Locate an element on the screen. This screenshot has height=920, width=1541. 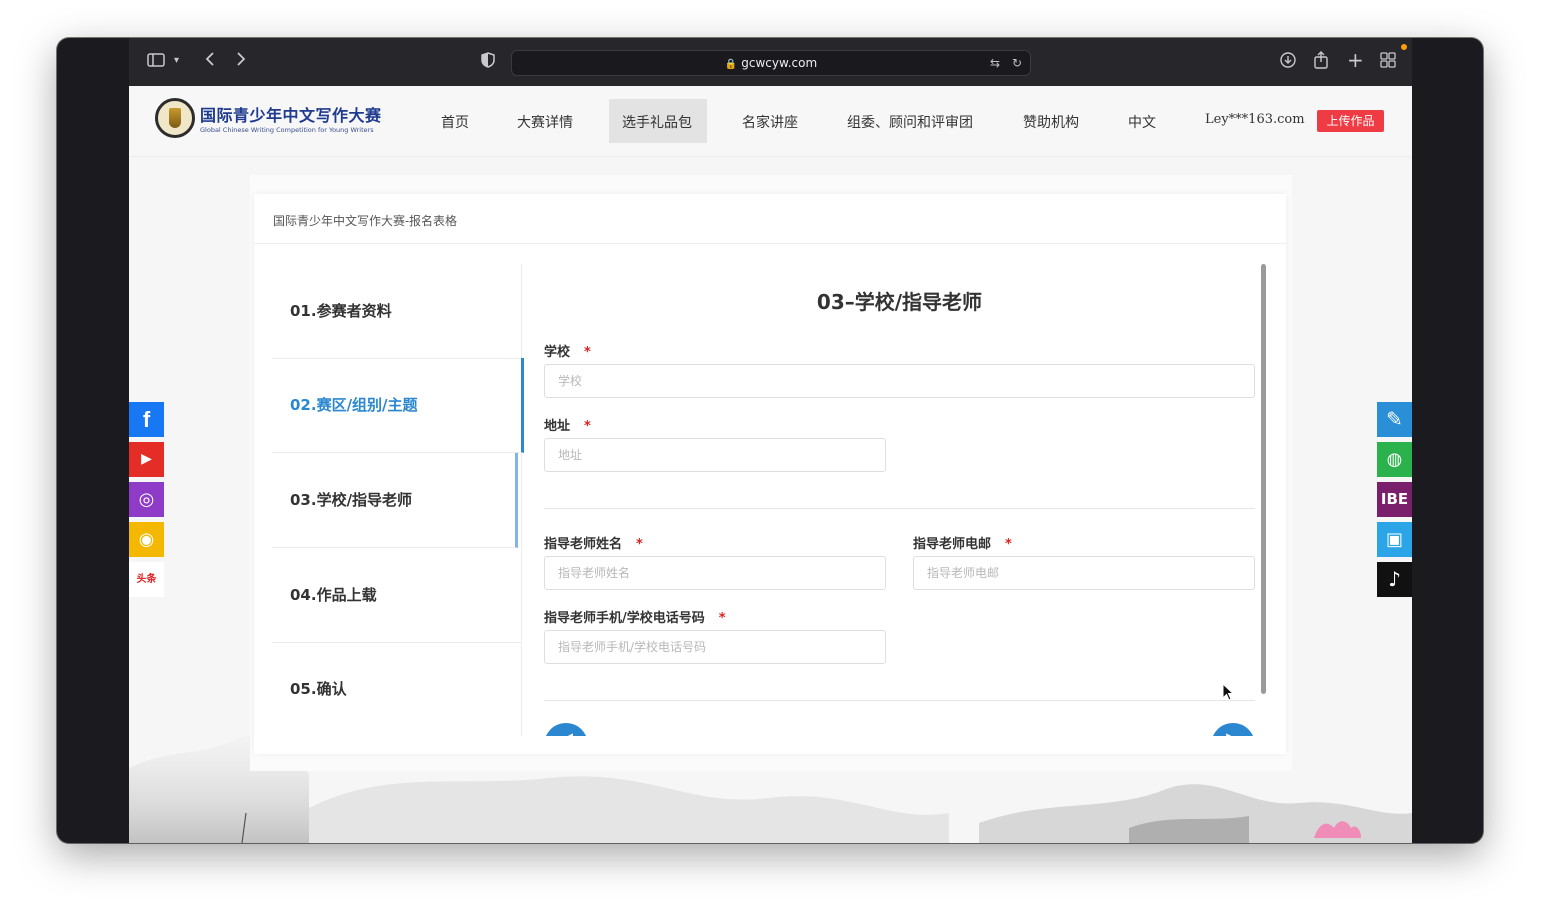
chevron-down-icon: ▾ is located at coordinates (176, 61).